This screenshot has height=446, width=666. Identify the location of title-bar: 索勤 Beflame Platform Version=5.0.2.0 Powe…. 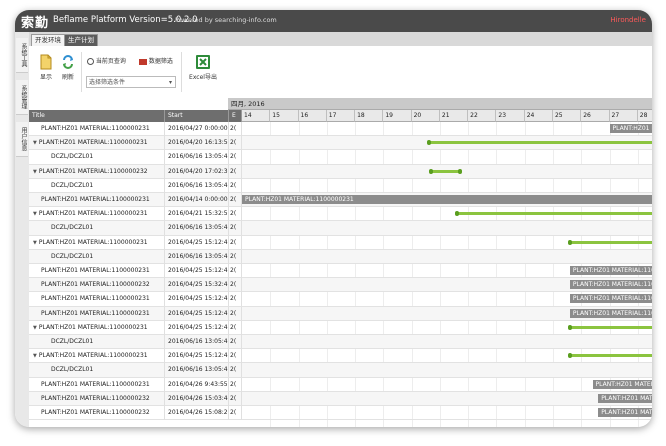
(333, 21).